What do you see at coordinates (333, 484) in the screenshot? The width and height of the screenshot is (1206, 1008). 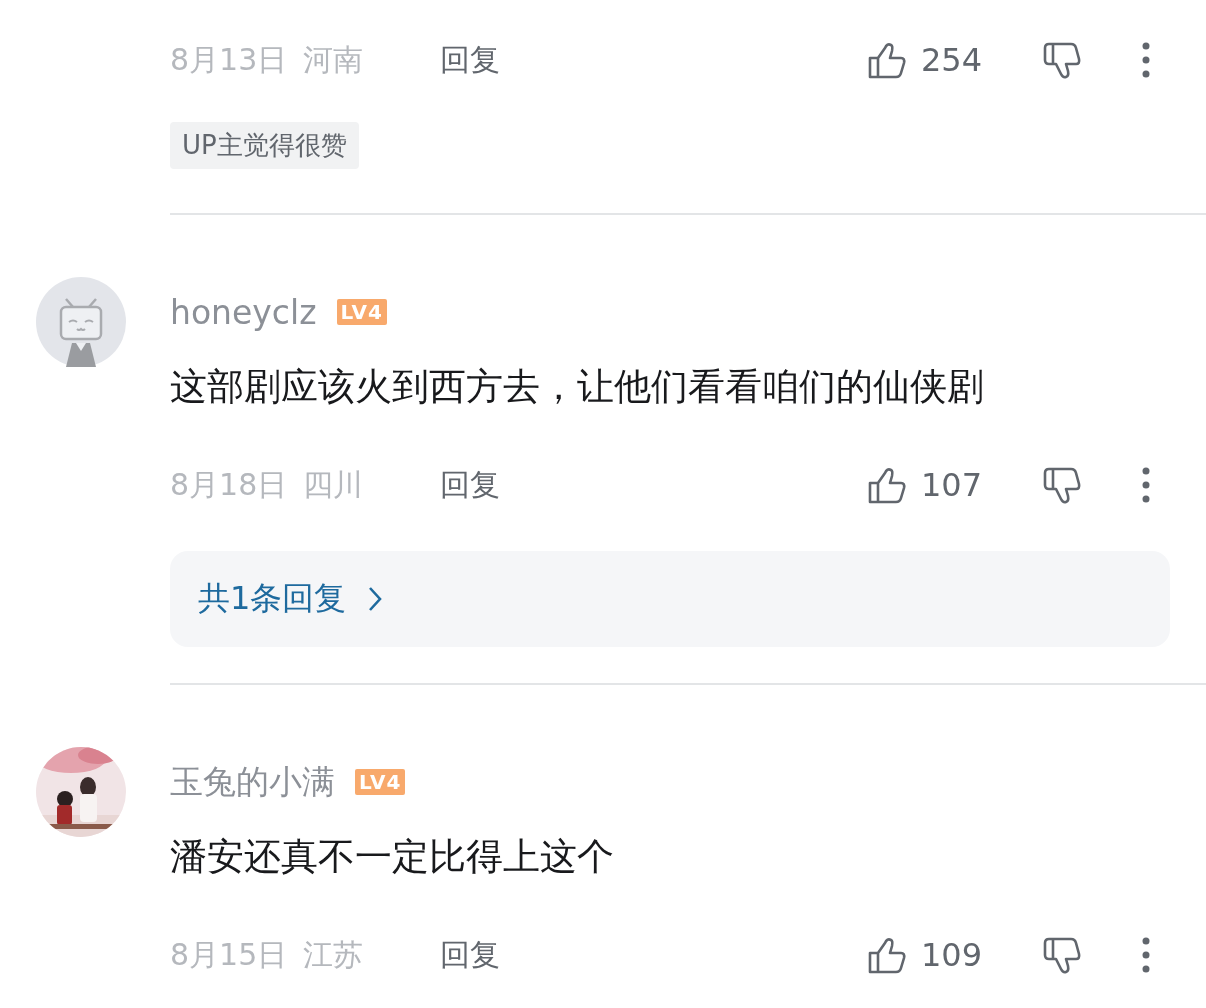 I see `comment-region: 四川` at bounding box center [333, 484].